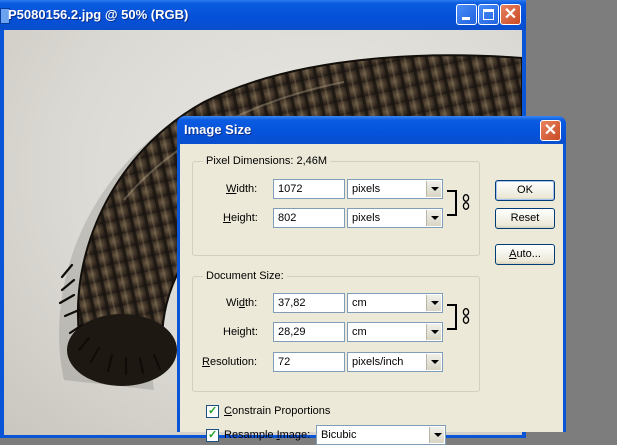 The image size is (617, 445). What do you see at coordinates (371, 130) in the screenshot?
I see `dialog-titlebar: Image Size ✕` at bounding box center [371, 130].